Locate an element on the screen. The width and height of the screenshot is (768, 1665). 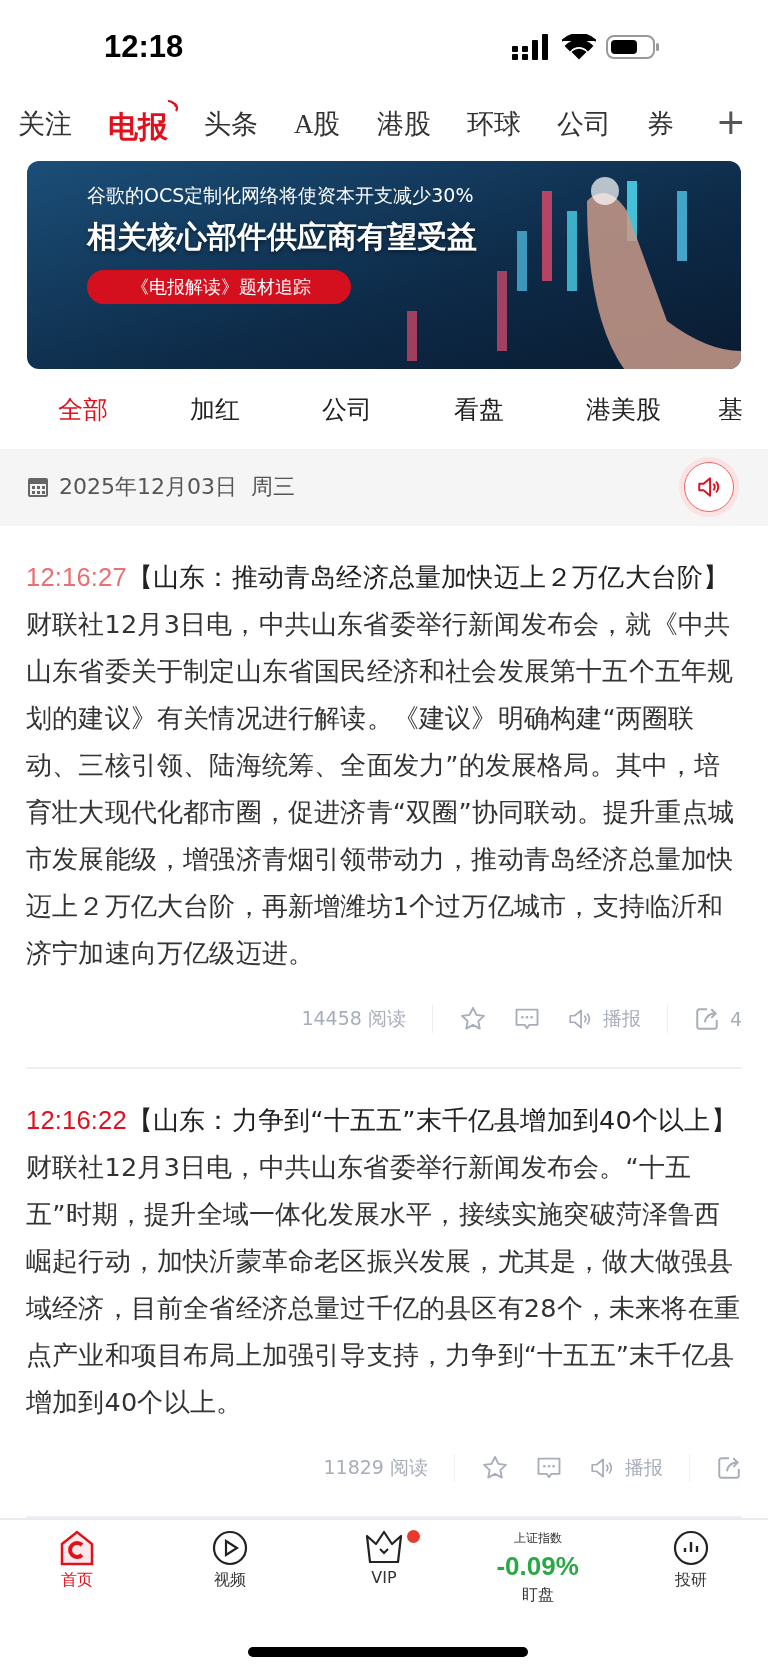
filter-tab: 加红 is located at coordinates (256, 409).